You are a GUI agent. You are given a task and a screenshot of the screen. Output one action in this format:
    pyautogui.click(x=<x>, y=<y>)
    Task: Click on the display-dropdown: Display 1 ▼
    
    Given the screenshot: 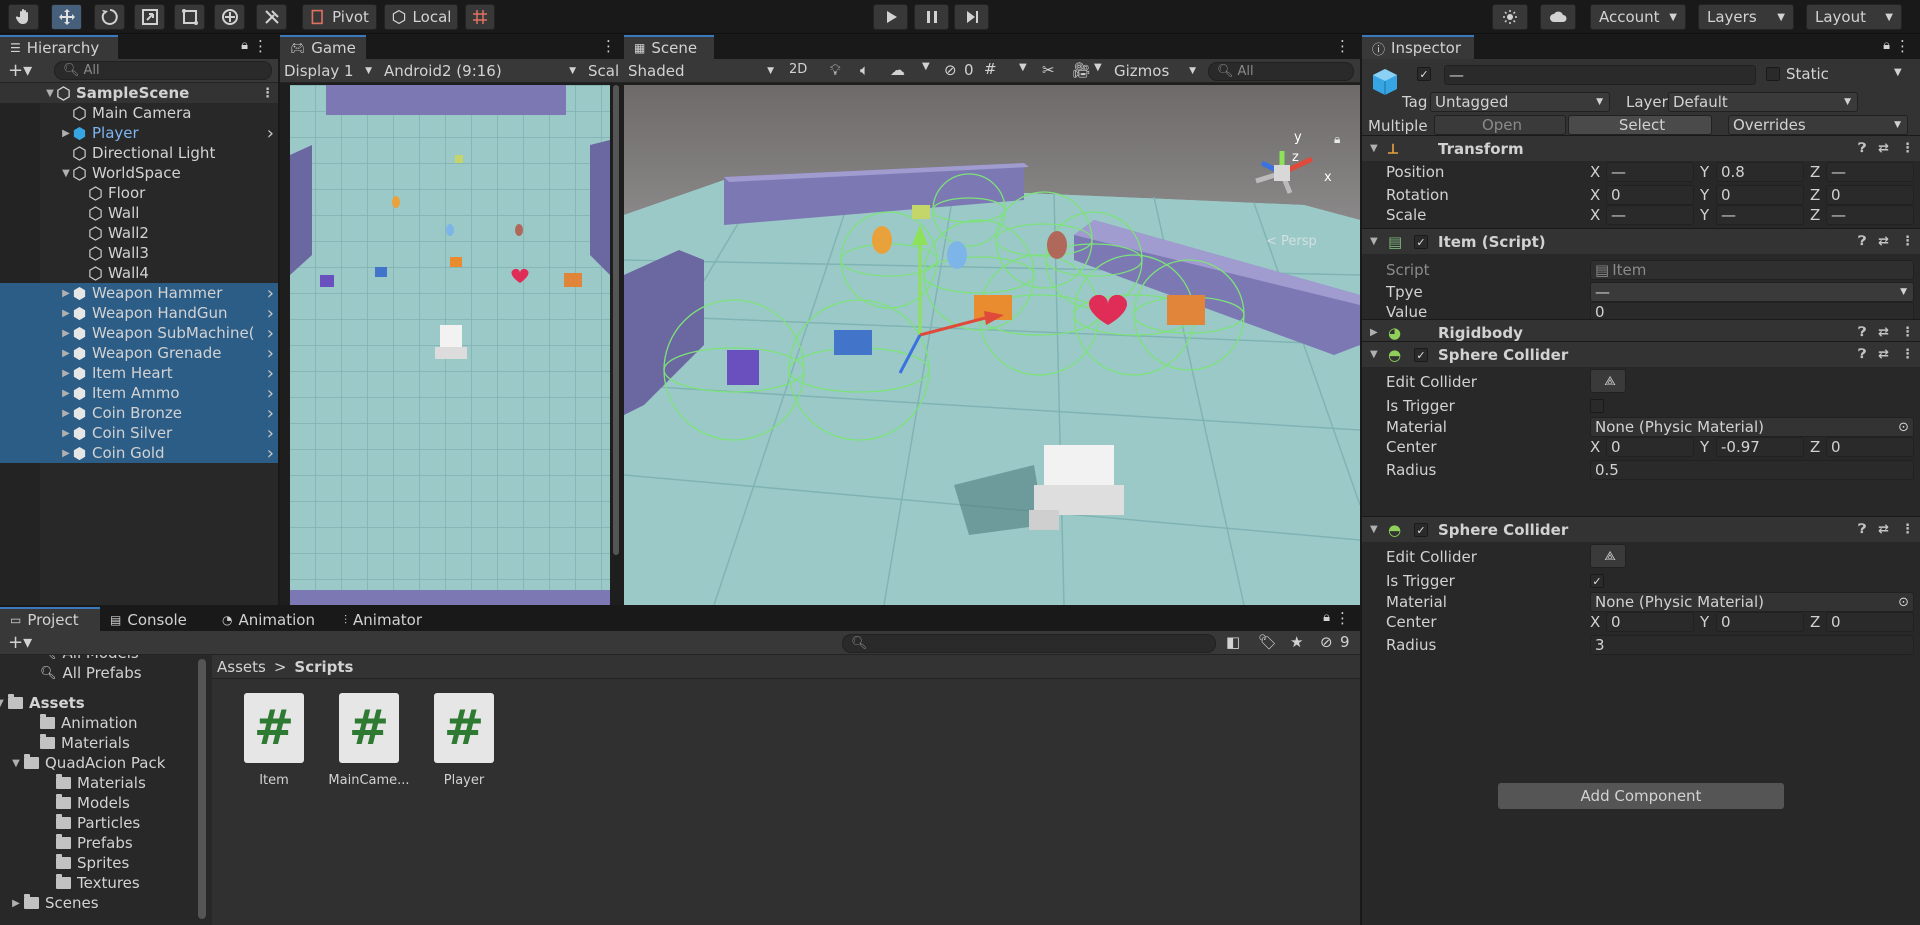 What is the action you would take?
    pyautogui.click(x=330, y=71)
    